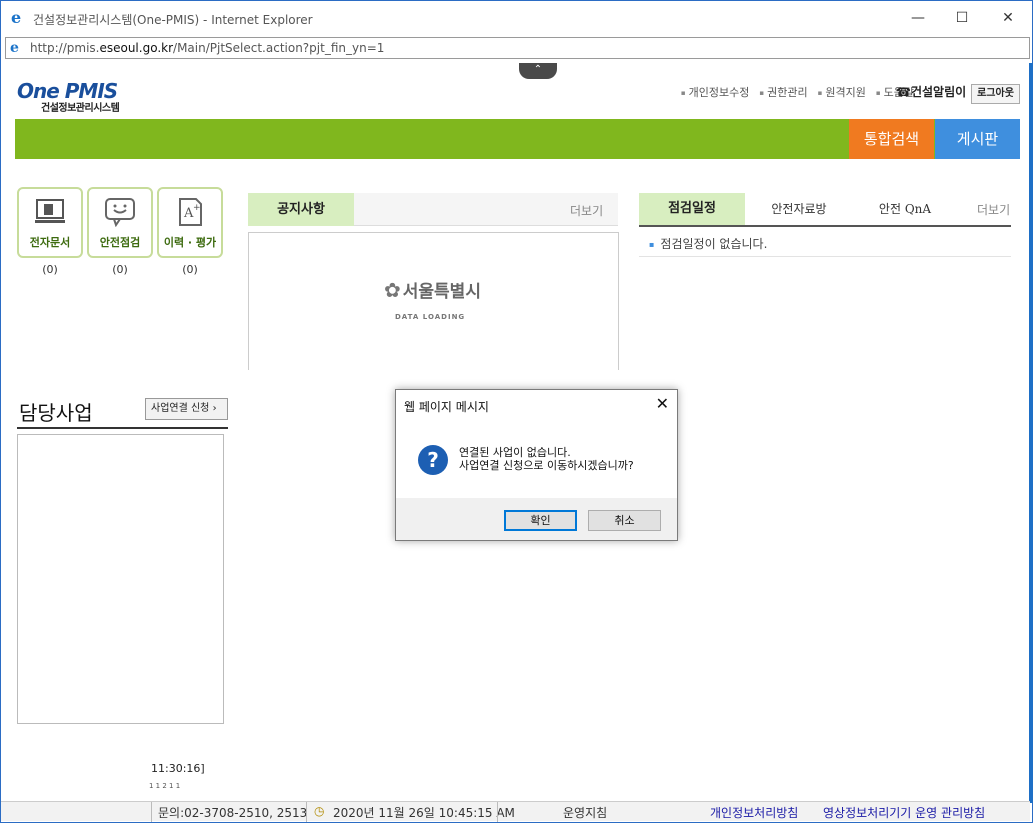 The height and width of the screenshot is (823, 1033). Describe the element at coordinates (891, 139) in the screenshot. I see `integrated-search-button: 통합검색` at that location.